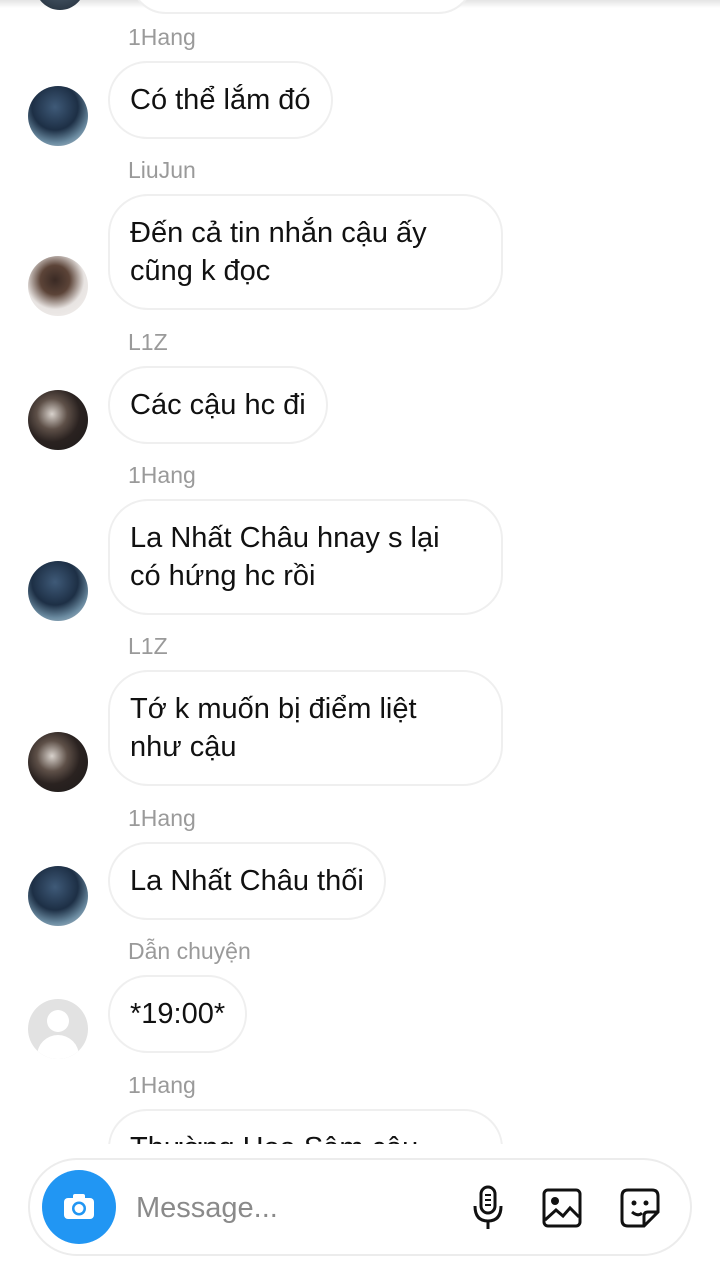 This screenshot has width=720, height=1278. I want to click on message-text: *19:00*, so click(178, 1014).